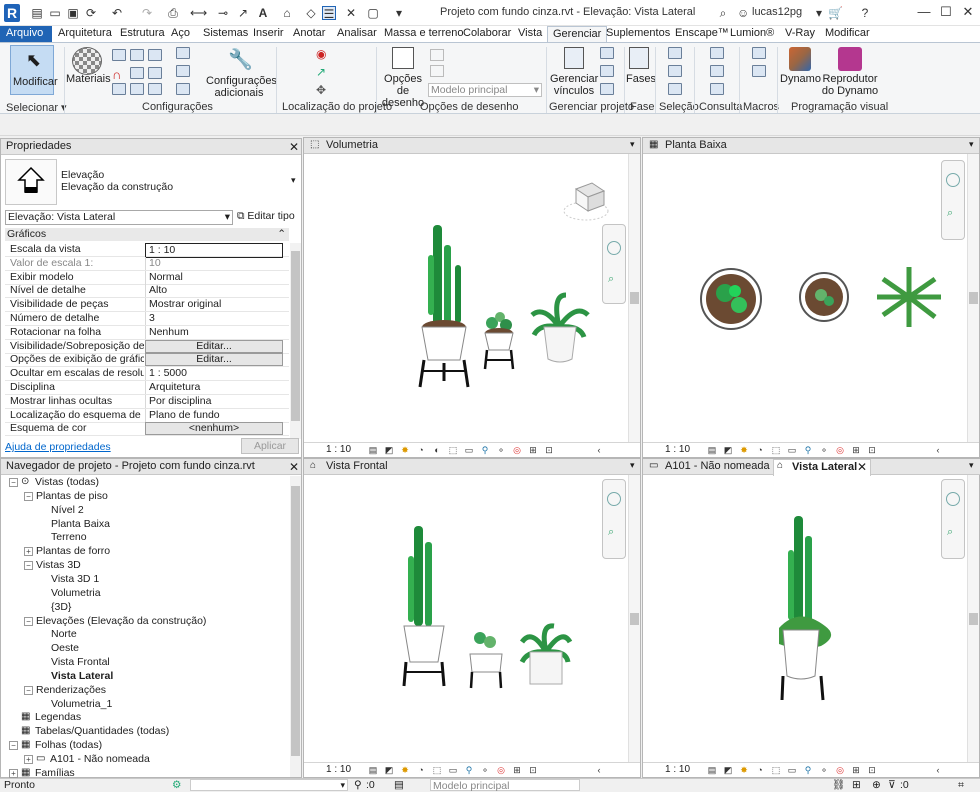  I want to click on tree-item: Volumetria, so click(76, 593).